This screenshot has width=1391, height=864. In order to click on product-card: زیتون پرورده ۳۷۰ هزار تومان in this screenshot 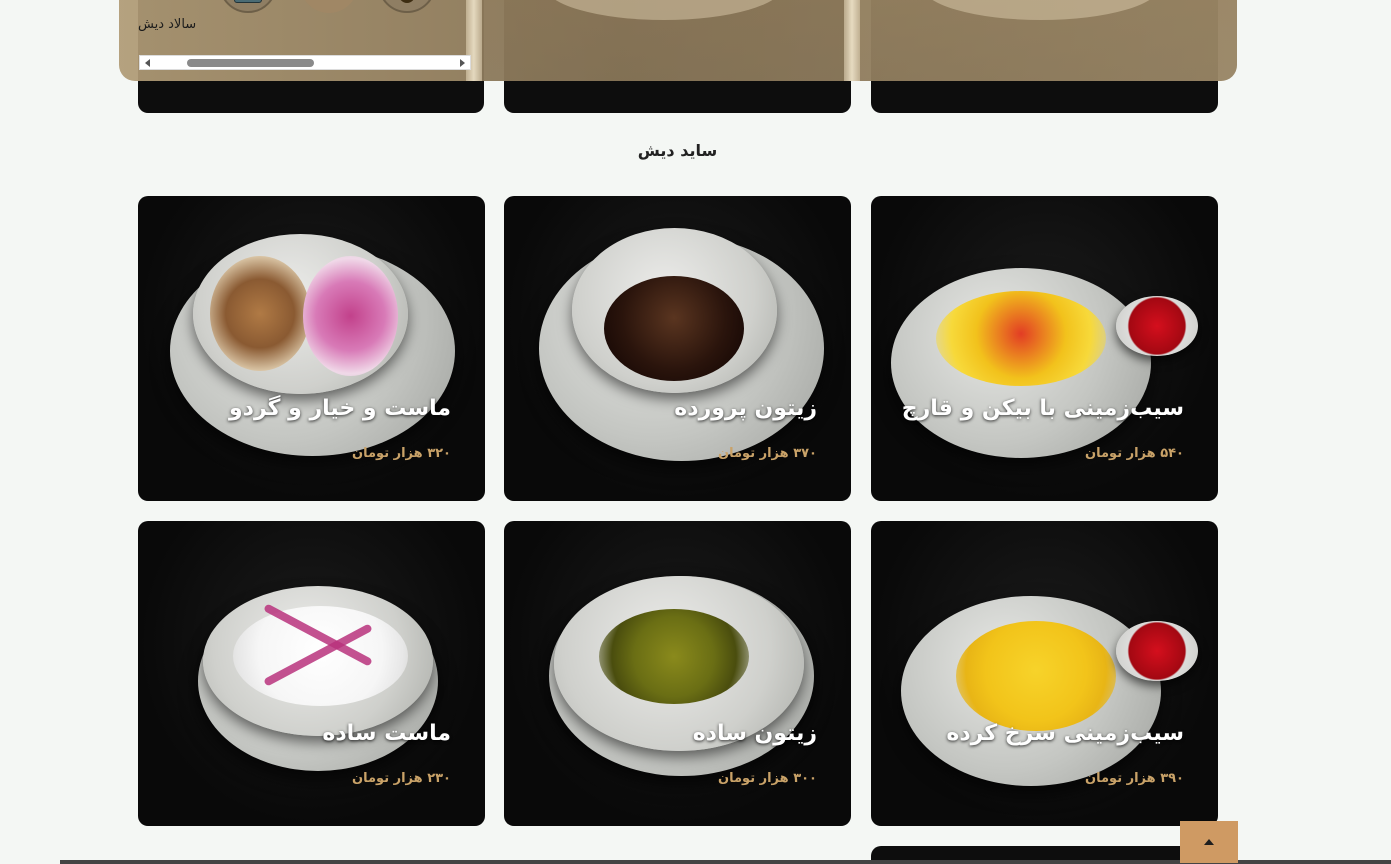, I will do `click(677, 348)`.